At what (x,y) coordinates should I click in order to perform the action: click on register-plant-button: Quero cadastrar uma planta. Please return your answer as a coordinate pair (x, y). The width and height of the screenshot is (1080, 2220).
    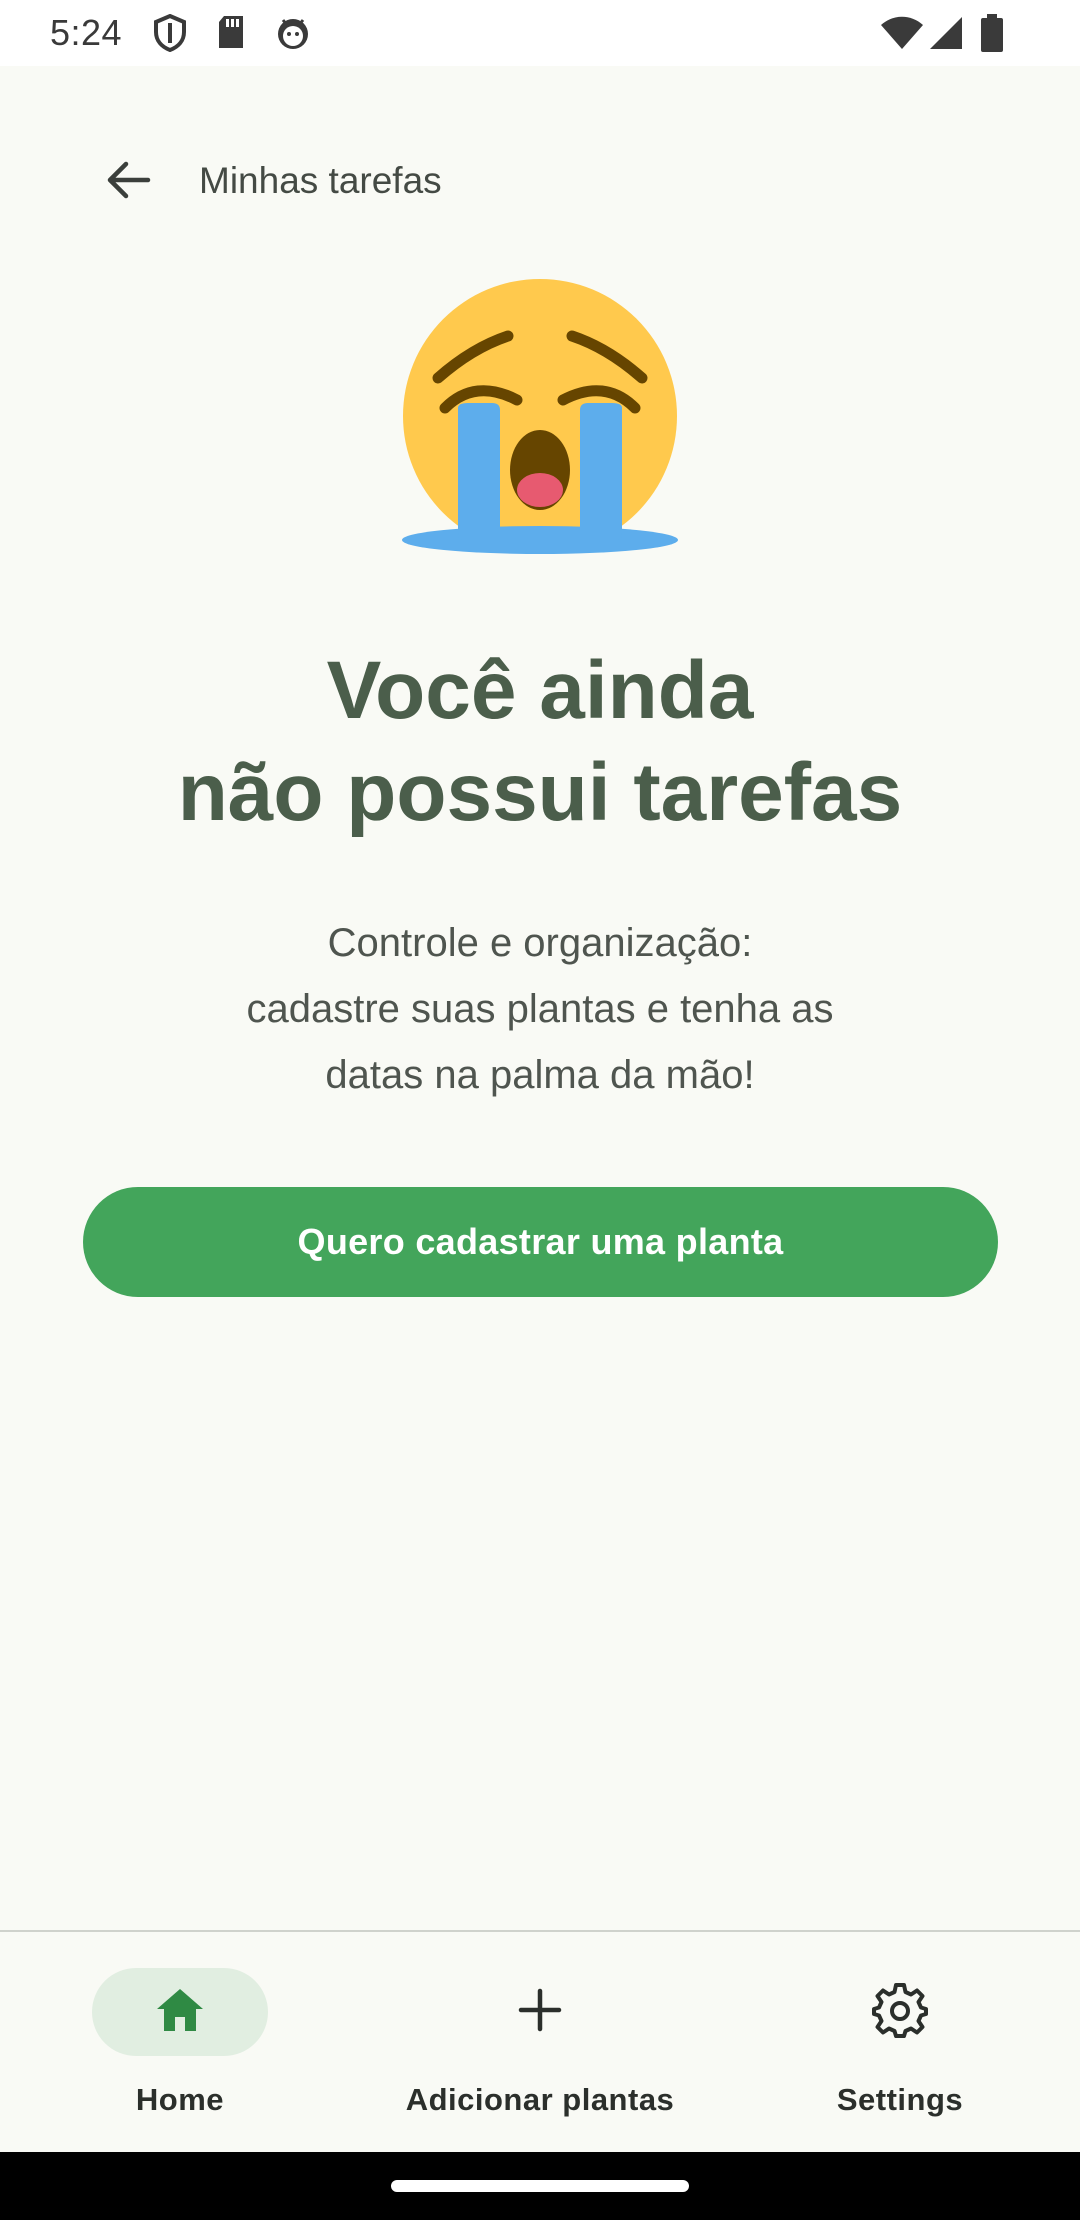
    Looking at the image, I should click on (540, 1242).